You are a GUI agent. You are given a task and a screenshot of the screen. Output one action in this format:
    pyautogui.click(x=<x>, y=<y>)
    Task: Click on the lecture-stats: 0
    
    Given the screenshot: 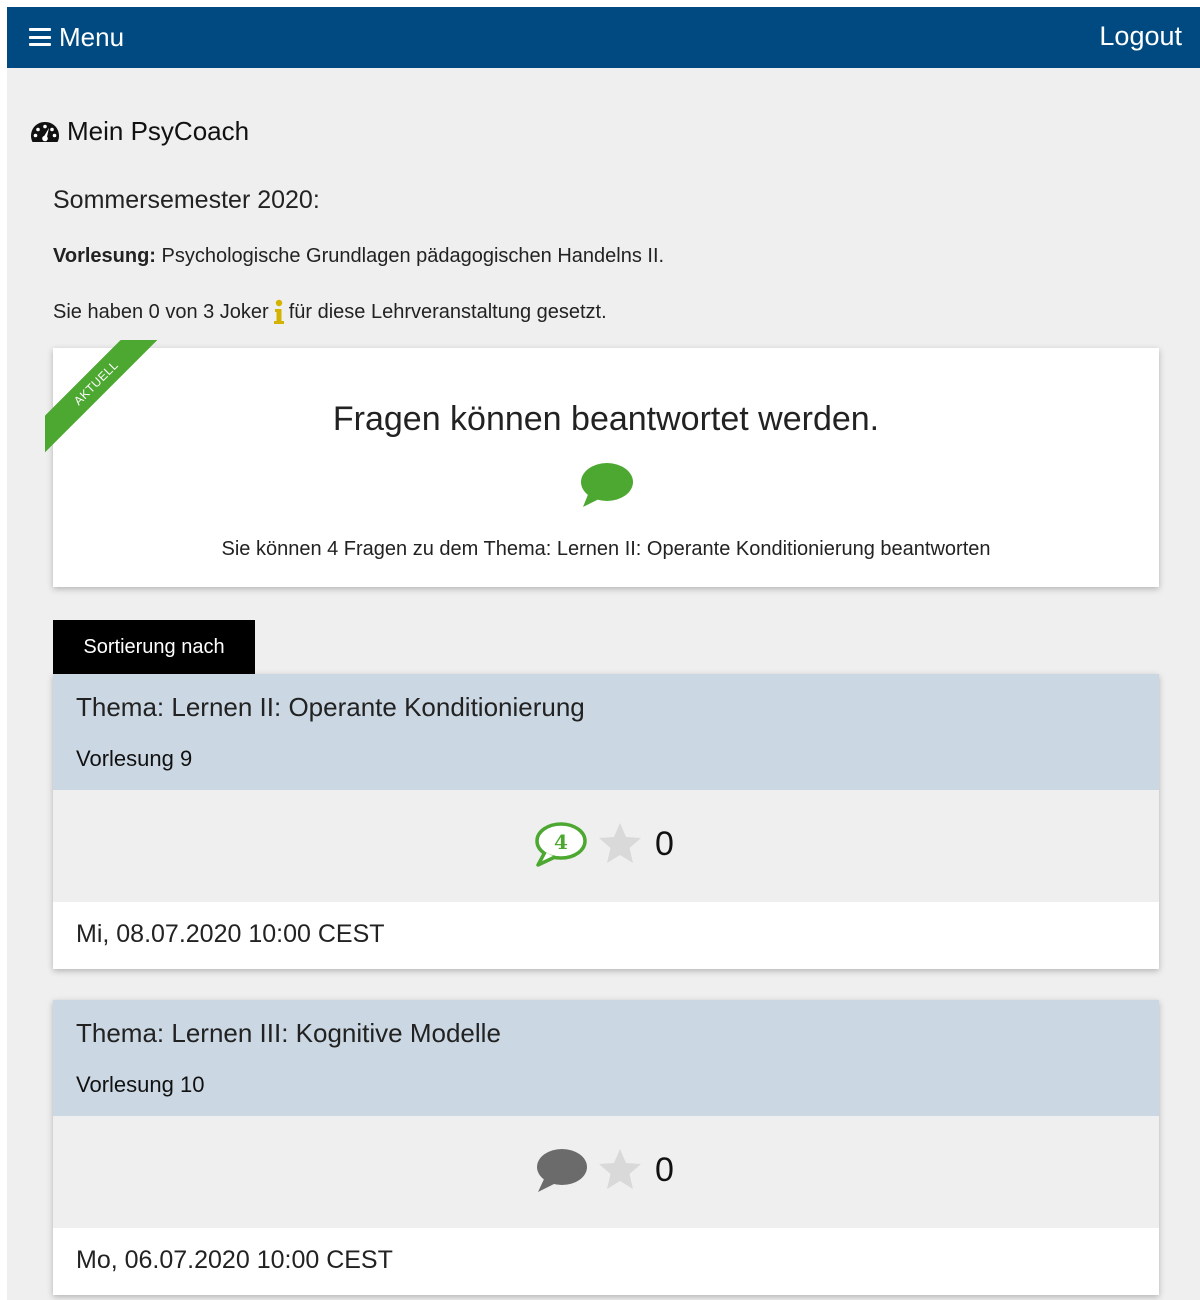 What is the action you would take?
    pyautogui.click(x=603, y=1170)
    